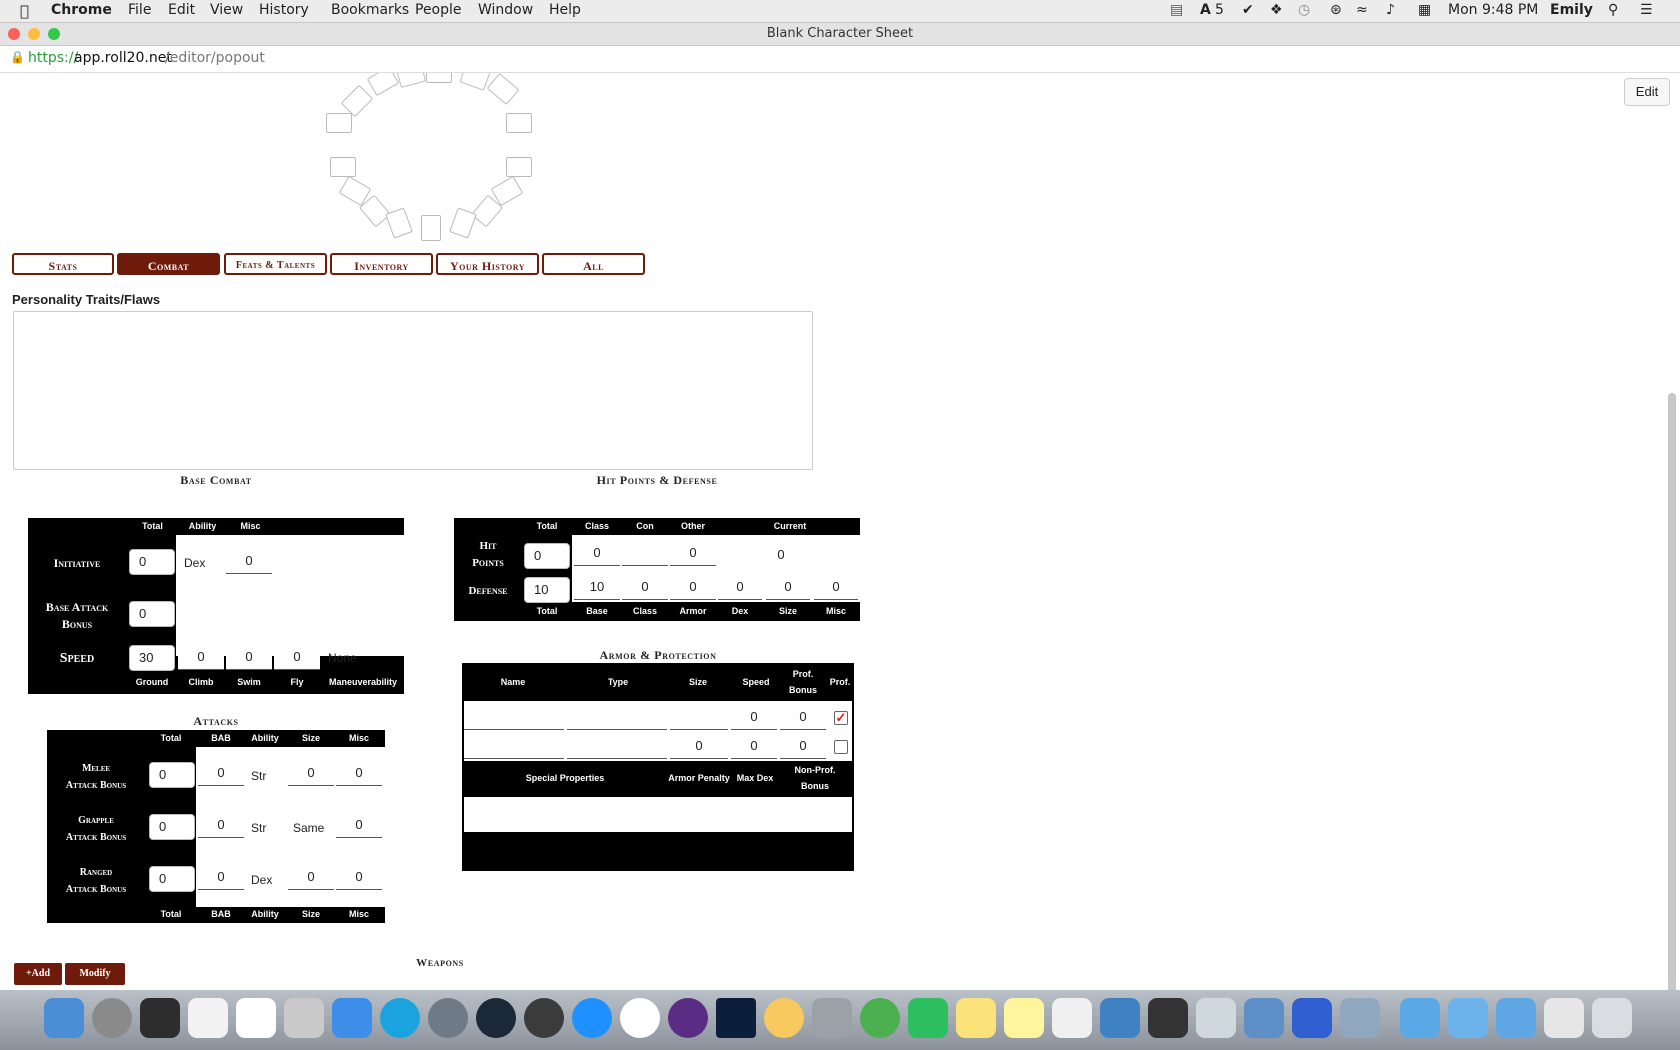  I want to click on armor-row1-name, so click(514, 719).